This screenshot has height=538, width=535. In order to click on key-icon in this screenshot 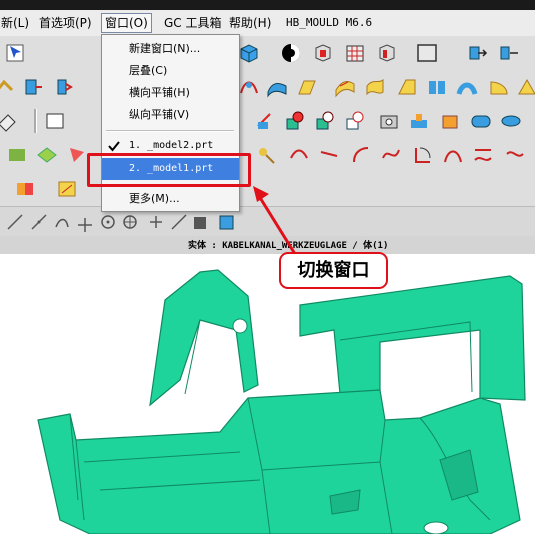, I will do `click(267, 155)`.